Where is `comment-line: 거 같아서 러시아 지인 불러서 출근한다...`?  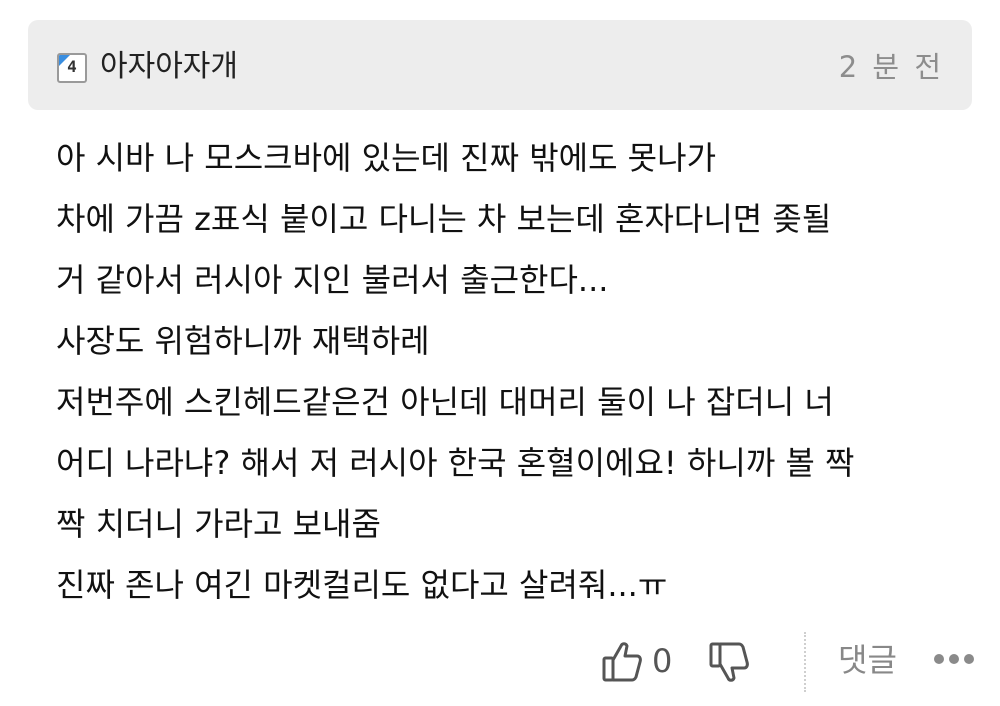
comment-line: 거 같아서 러시아 지인 불러서 출근한다... is located at coordinates (332, 280).